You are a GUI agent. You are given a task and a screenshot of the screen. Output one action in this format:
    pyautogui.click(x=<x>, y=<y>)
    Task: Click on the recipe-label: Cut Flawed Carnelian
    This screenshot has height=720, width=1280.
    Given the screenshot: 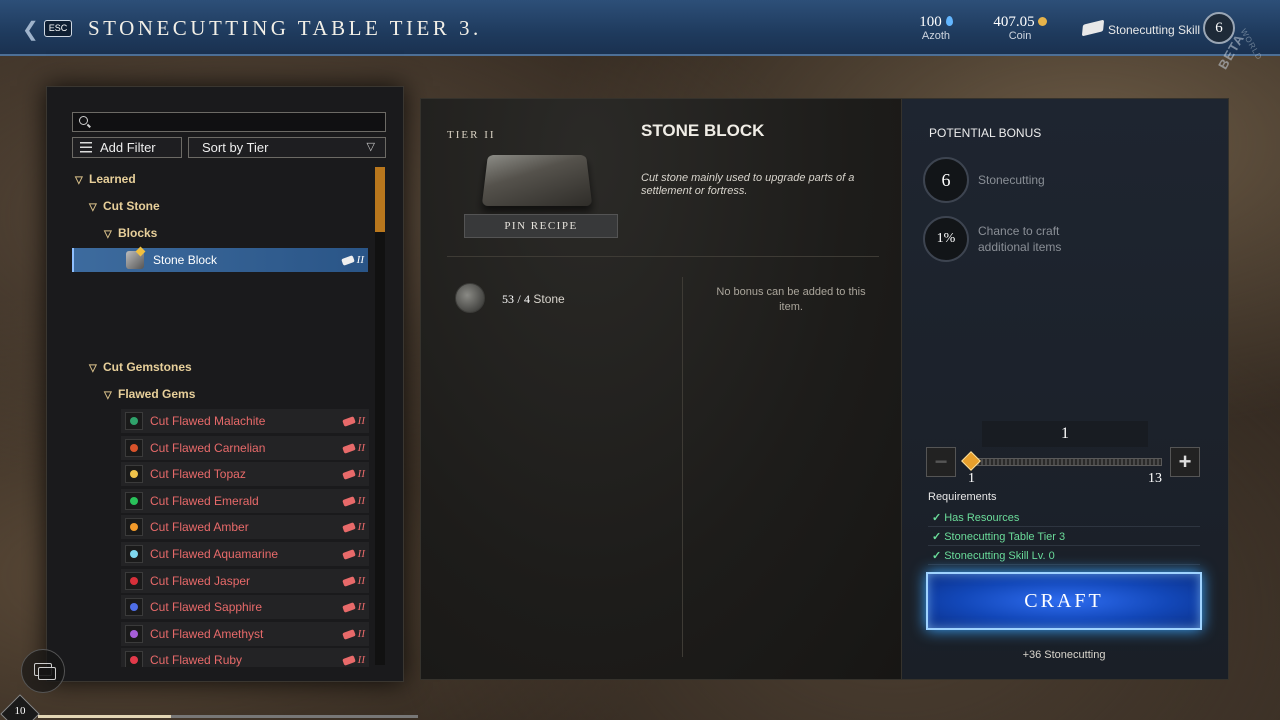 What is the action you would take?
    pyautogui.click(x=208, y=447)
    